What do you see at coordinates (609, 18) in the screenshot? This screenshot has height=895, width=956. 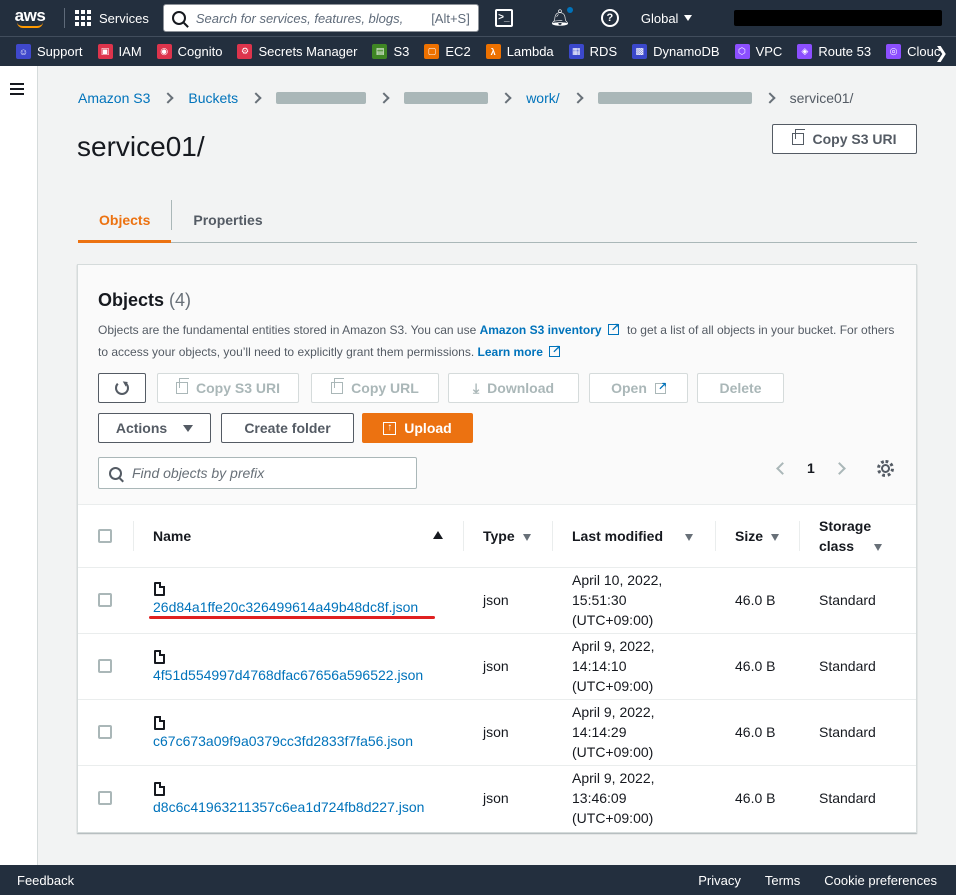 I see `help-icon: ?` at bounding box center [609, 18].